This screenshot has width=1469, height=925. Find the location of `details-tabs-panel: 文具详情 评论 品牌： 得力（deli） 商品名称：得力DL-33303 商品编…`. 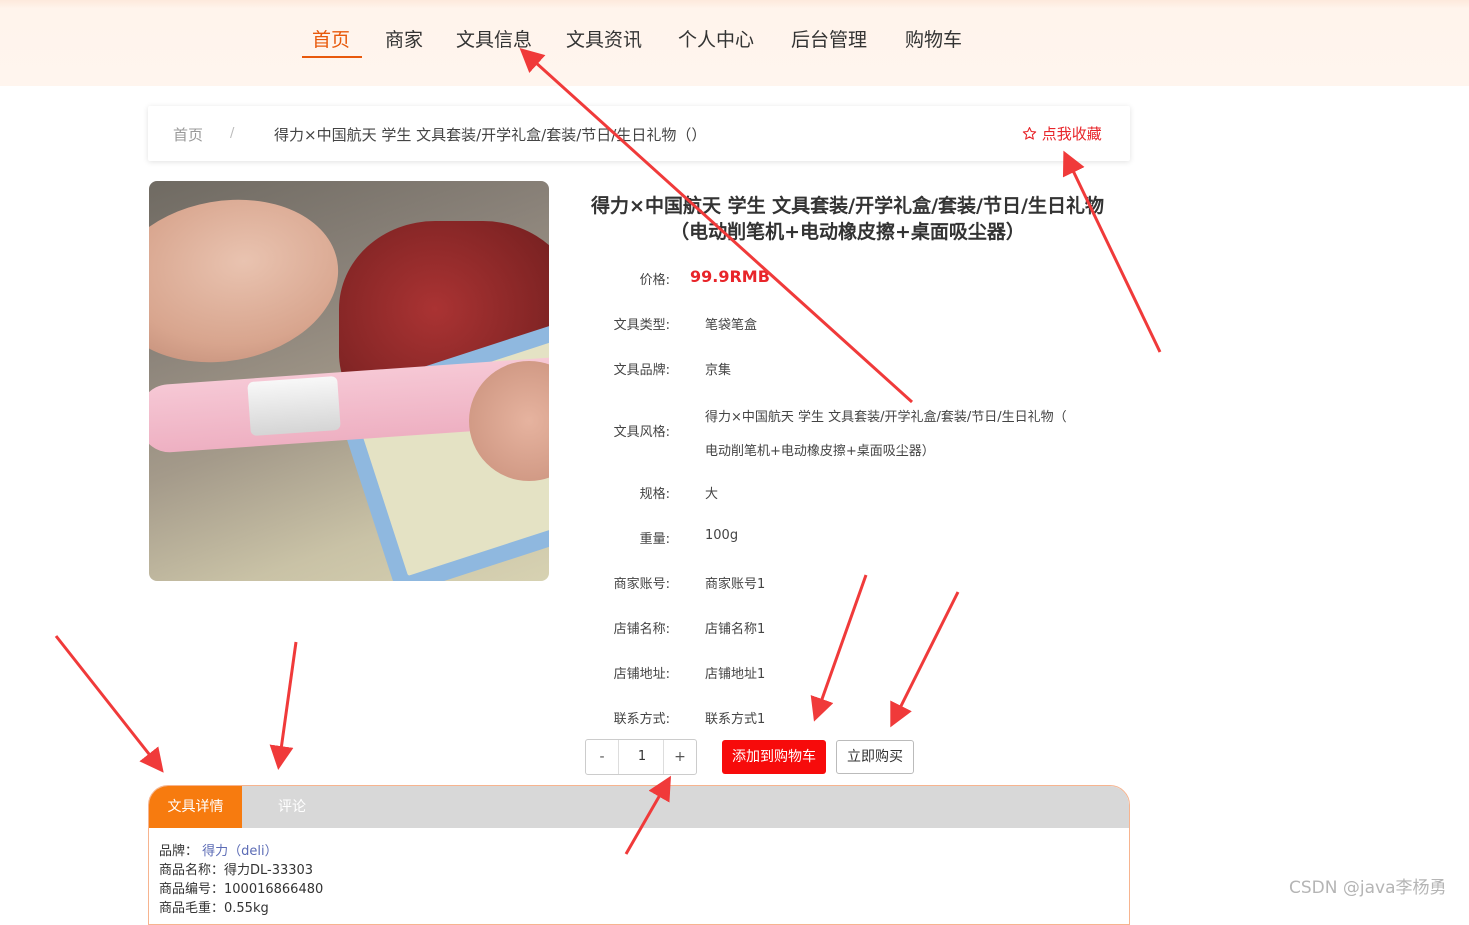

details-tabs-panel: 文具详情 评论 品牌： 得力（deli） 商品名称：得力DL-33303 商品编… is located at coordinates (639, 855).